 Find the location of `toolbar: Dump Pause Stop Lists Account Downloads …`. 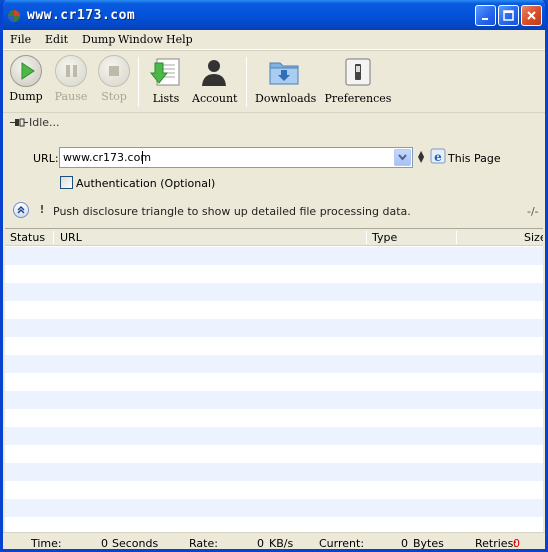

toolbar: Dump Pause Stop Lists Account Downloads … is located at coordinates (274, 81).